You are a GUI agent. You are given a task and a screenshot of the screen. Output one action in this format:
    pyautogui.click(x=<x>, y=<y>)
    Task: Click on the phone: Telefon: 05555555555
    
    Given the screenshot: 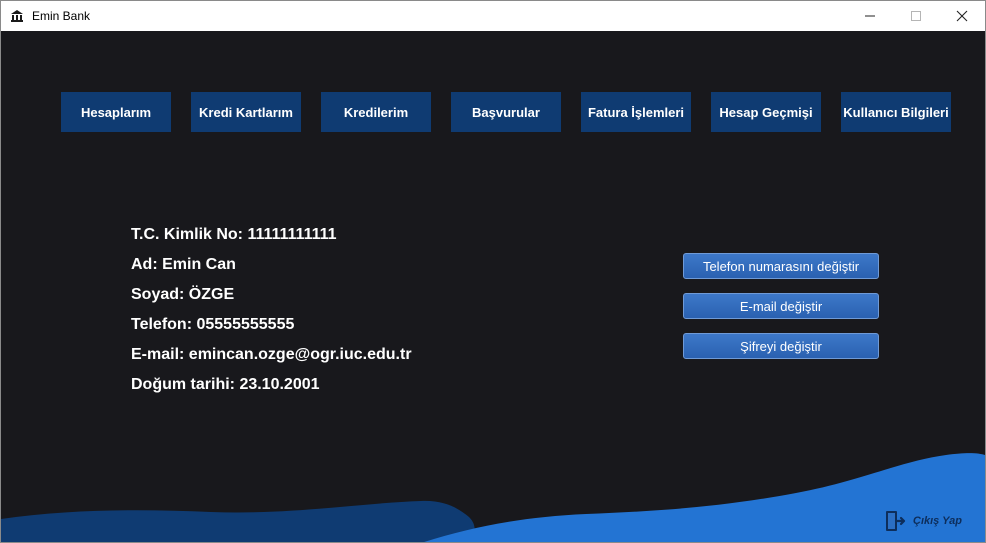 What is the action you would take?
    pyautogui.click(x=213, y=324)
    